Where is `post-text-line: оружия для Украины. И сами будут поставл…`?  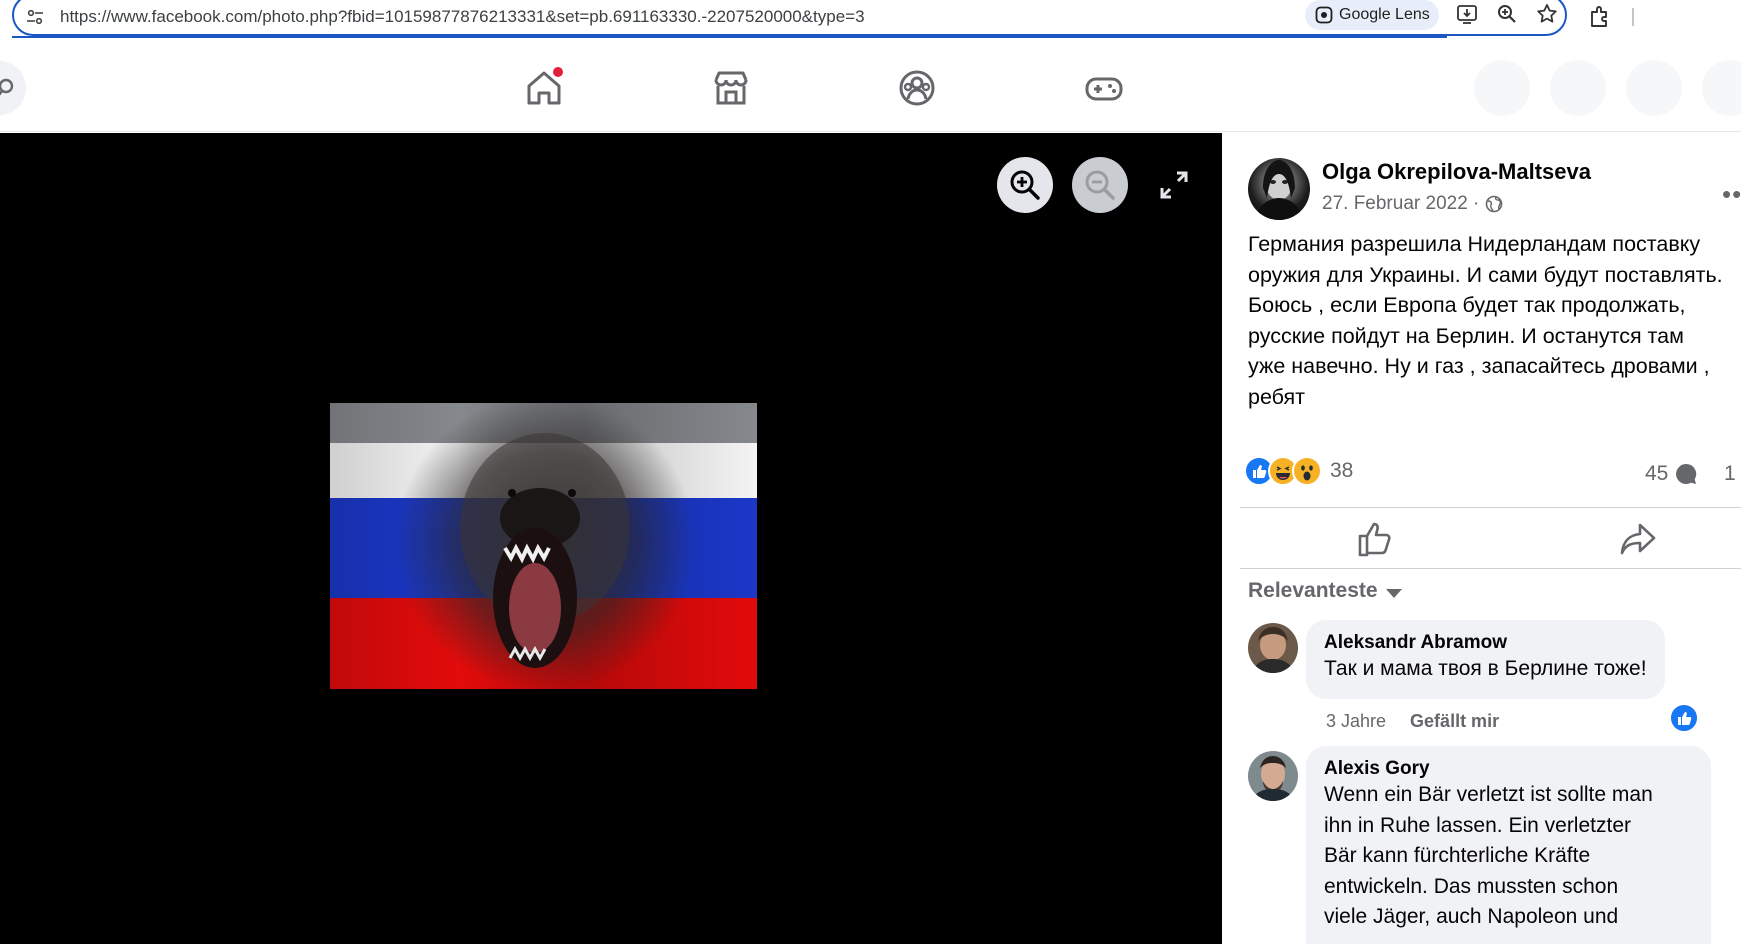
post-text-line: оружия для Украины. И сами будут поставл… is located at coordinates (1485, 274).